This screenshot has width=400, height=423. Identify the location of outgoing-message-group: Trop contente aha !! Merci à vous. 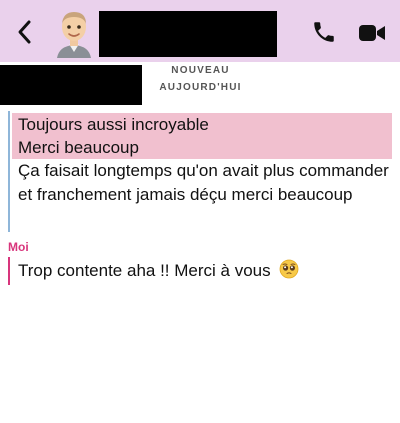
(200, 271).